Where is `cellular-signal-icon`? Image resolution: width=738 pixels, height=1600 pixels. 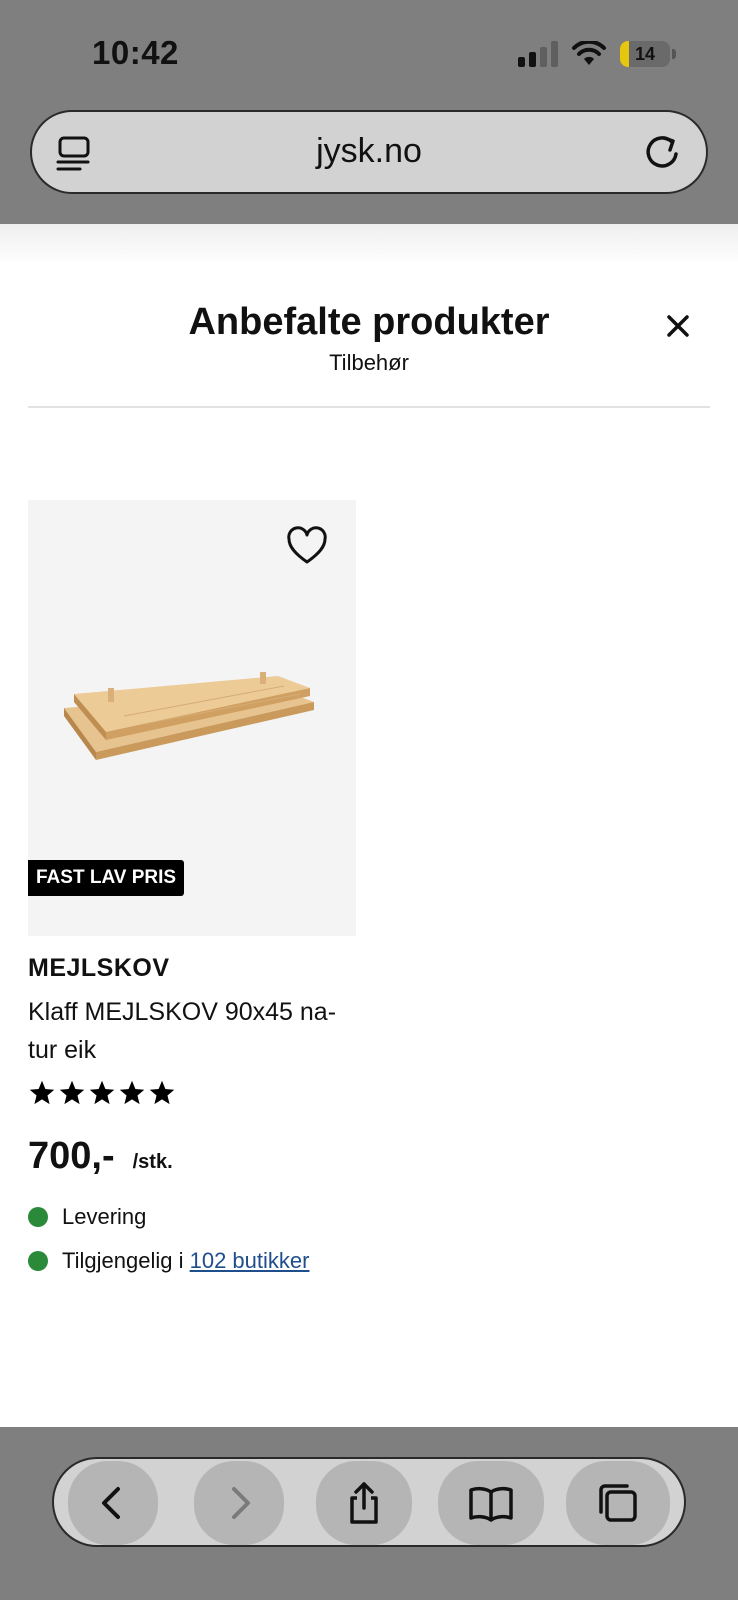 cellular-signal-icon is located at coordinates (538, 54).